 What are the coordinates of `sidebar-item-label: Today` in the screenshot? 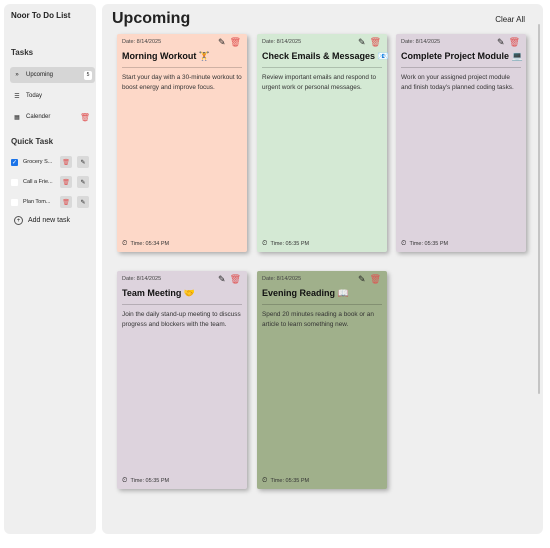 It's located at (34, 96).